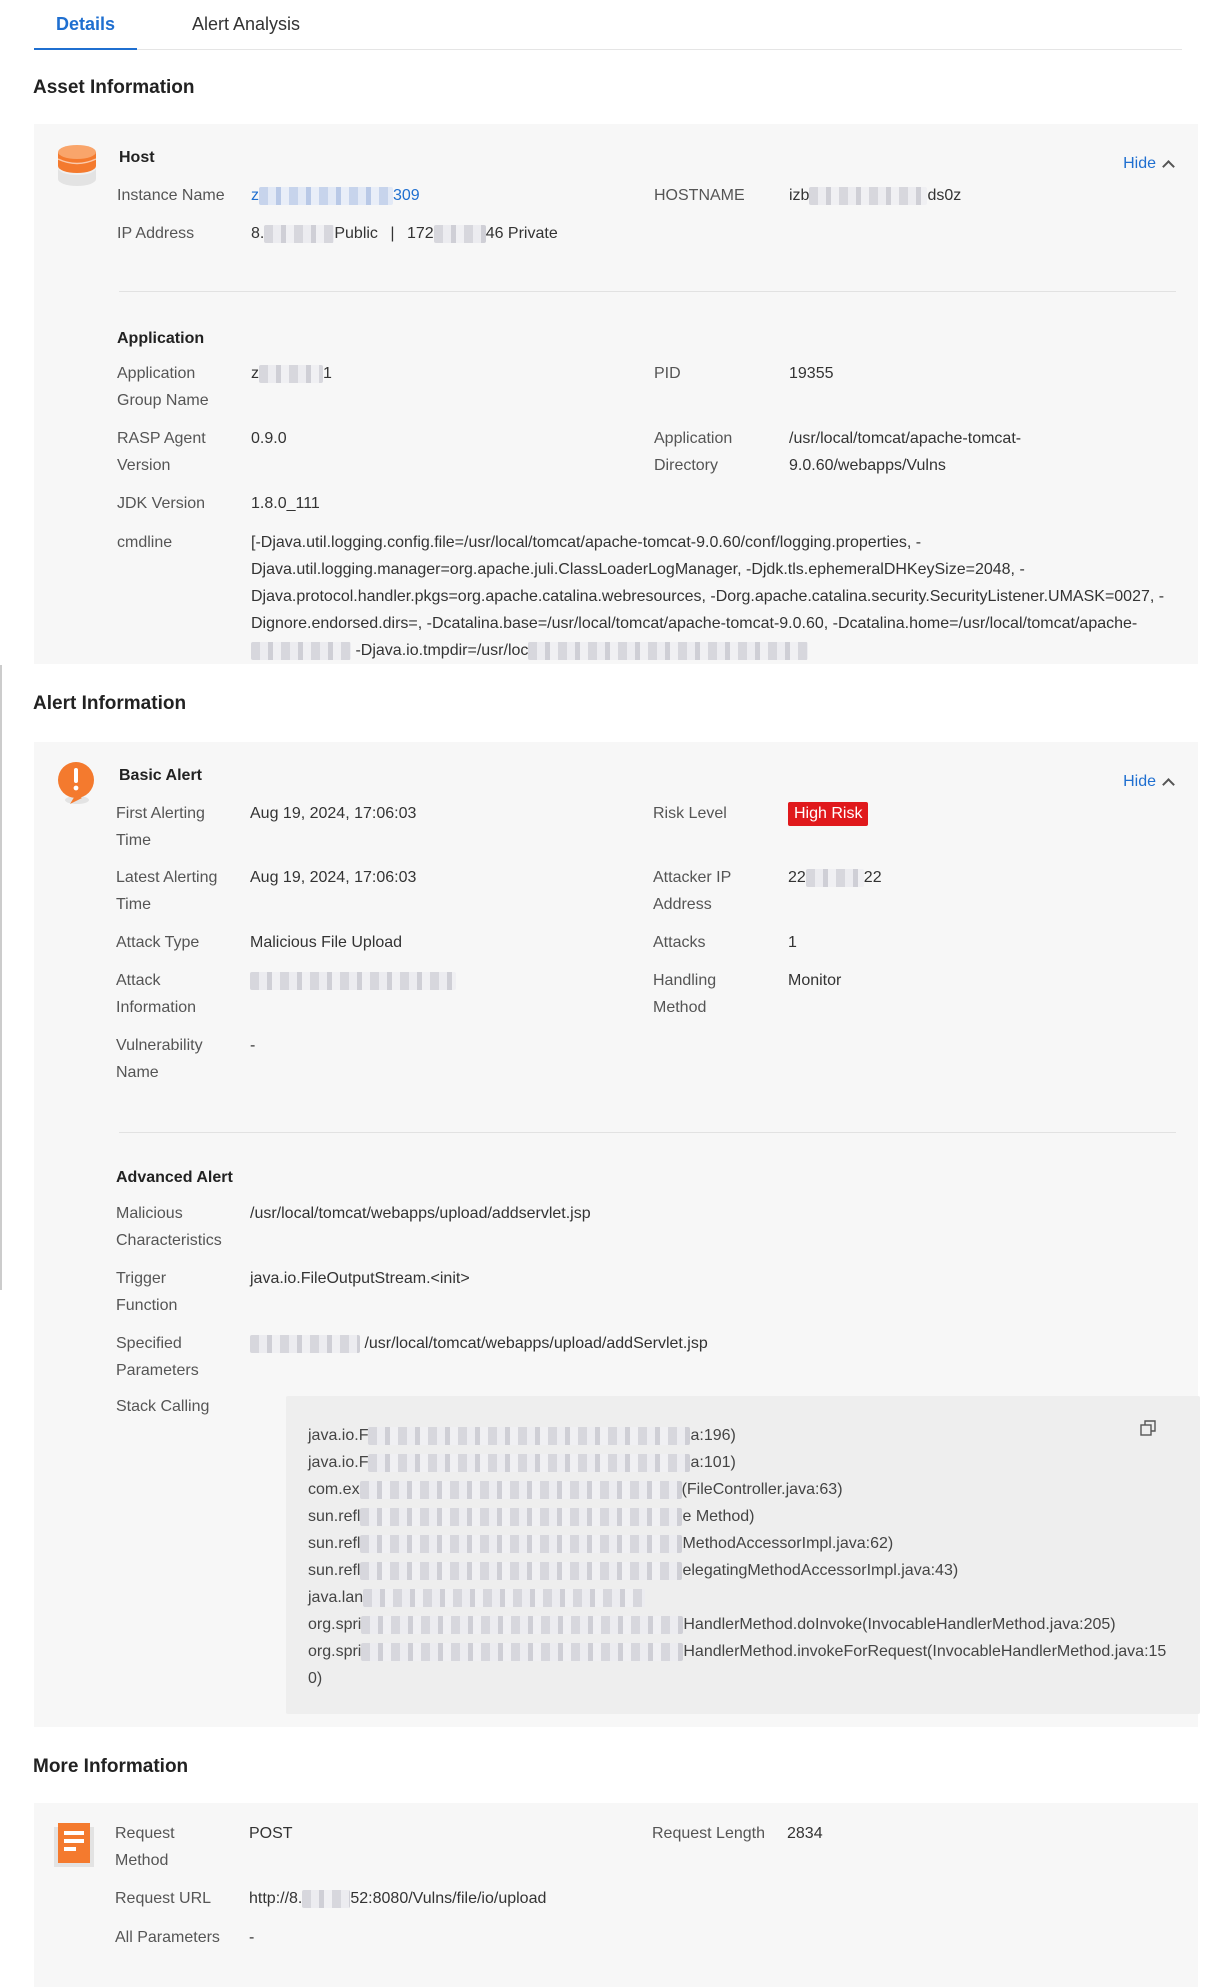  Describe the element at coordinates (161, 338) in the screenshot. I see `application-title: Application` at that location.